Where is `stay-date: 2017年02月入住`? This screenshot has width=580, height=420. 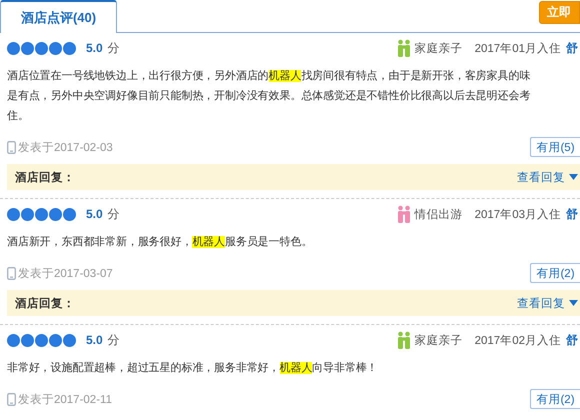 stay-date: 2017年02月入住 is located at coordinates (517, 341).